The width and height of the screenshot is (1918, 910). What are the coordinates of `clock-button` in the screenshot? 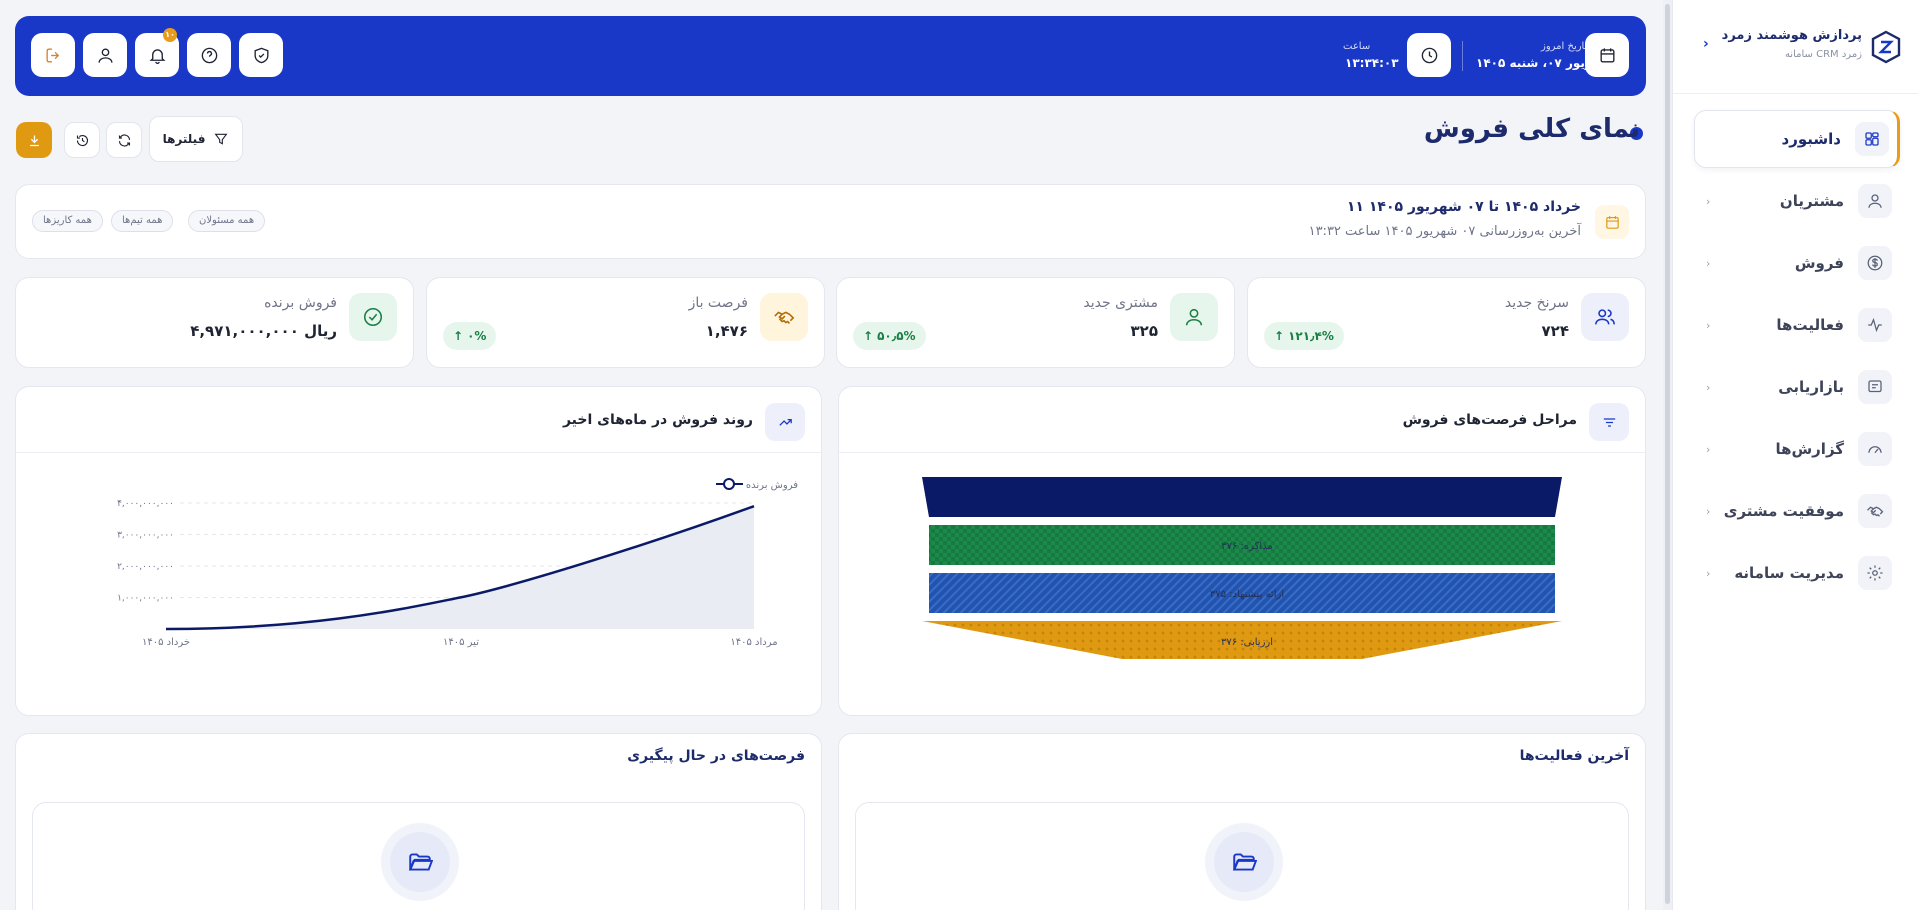 It's located at (1429, 55).